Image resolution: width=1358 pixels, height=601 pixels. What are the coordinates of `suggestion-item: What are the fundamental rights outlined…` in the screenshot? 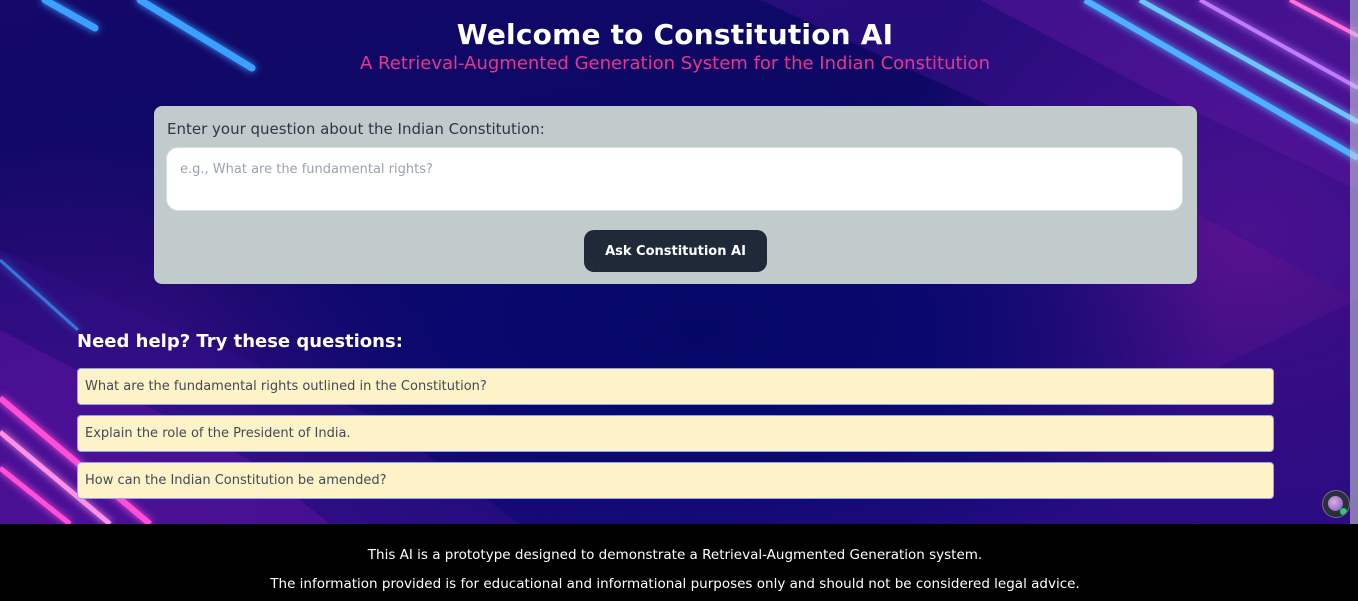 It's located at (675, 386).